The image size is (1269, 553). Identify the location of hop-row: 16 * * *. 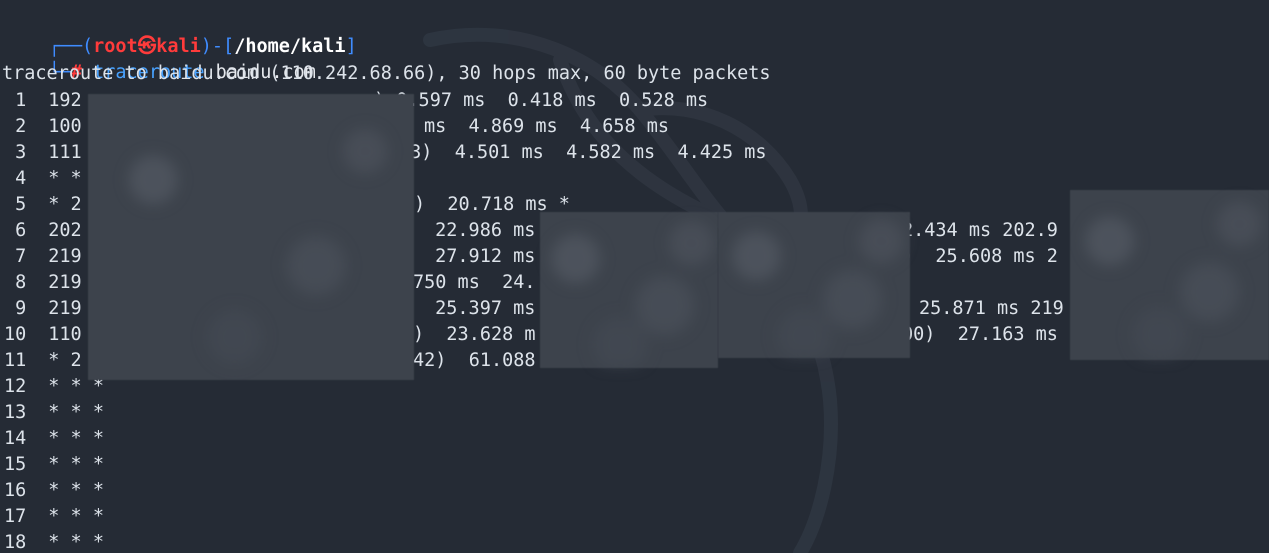
(634, 491).